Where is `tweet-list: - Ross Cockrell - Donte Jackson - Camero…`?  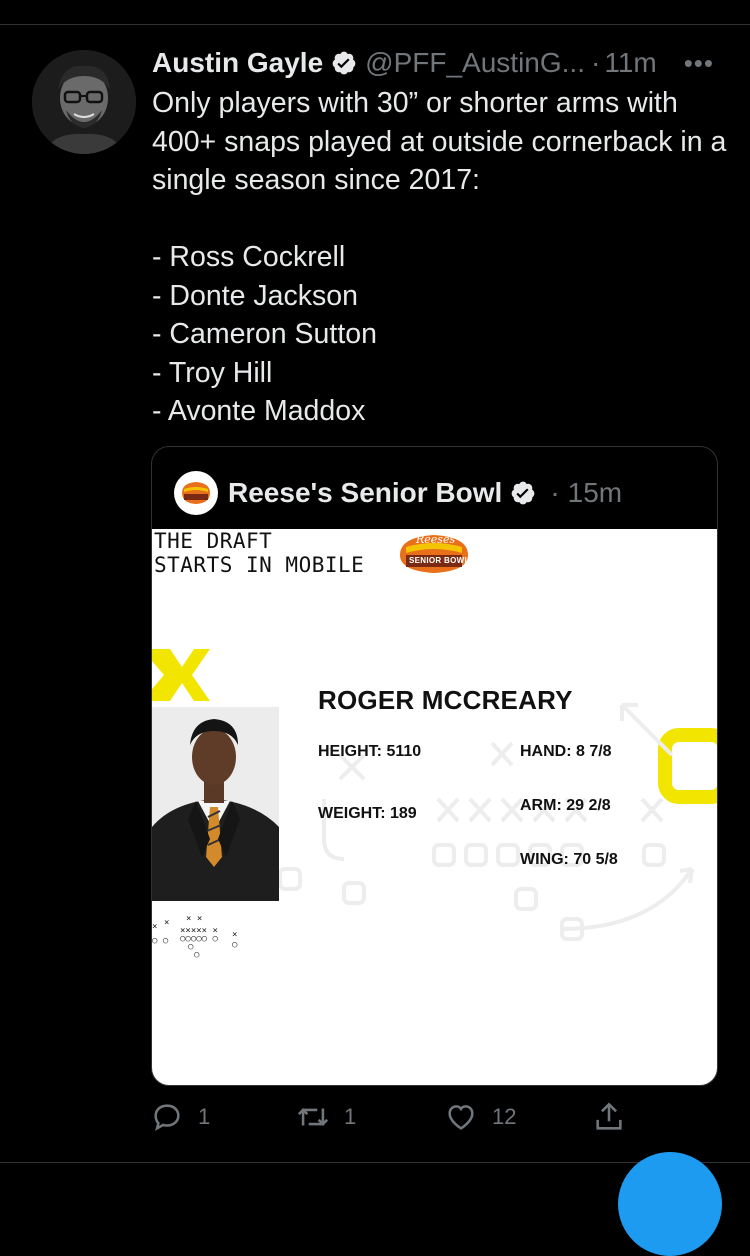 tweet-list: - Ross Cockrell - Donte Jackson - Camero… is located at coordinates (442, 334).